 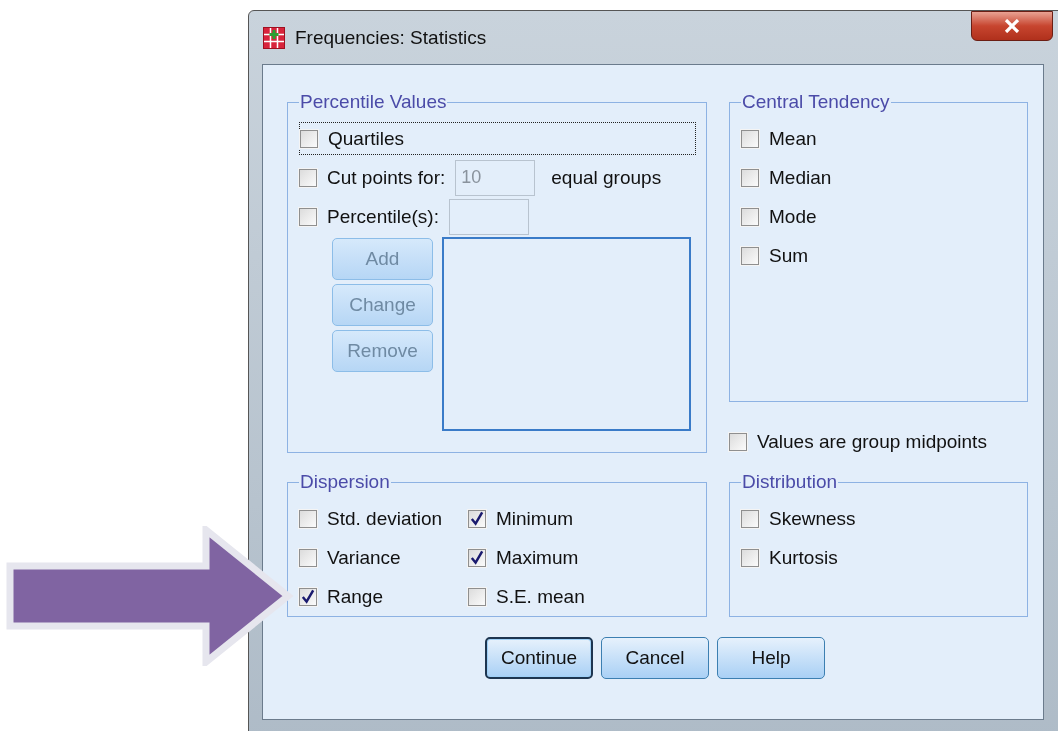 What do you see at coordinates (606, 177) in the screenshot?
I see `field-suffix: equal groups` at bounding box center [606, 177].